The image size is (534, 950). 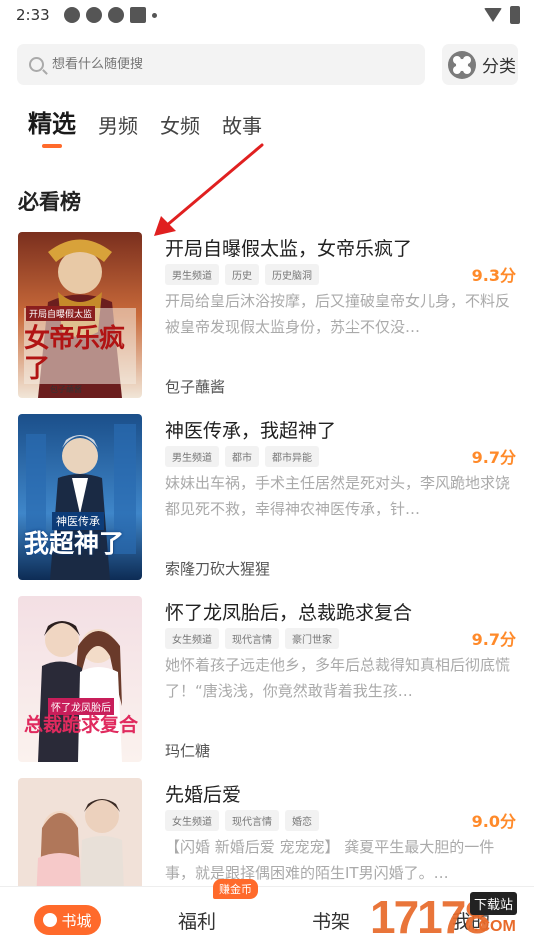 I want to click on book-tag: 都市异能, so click(x=292, y=456).